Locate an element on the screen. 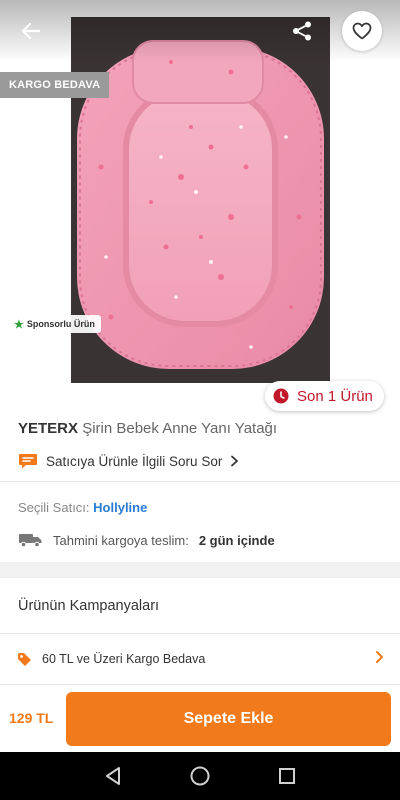 The height and width of the screenshot is (800, 400). delivery-time: 2 gün içinde is located at coordinates (236, 540).